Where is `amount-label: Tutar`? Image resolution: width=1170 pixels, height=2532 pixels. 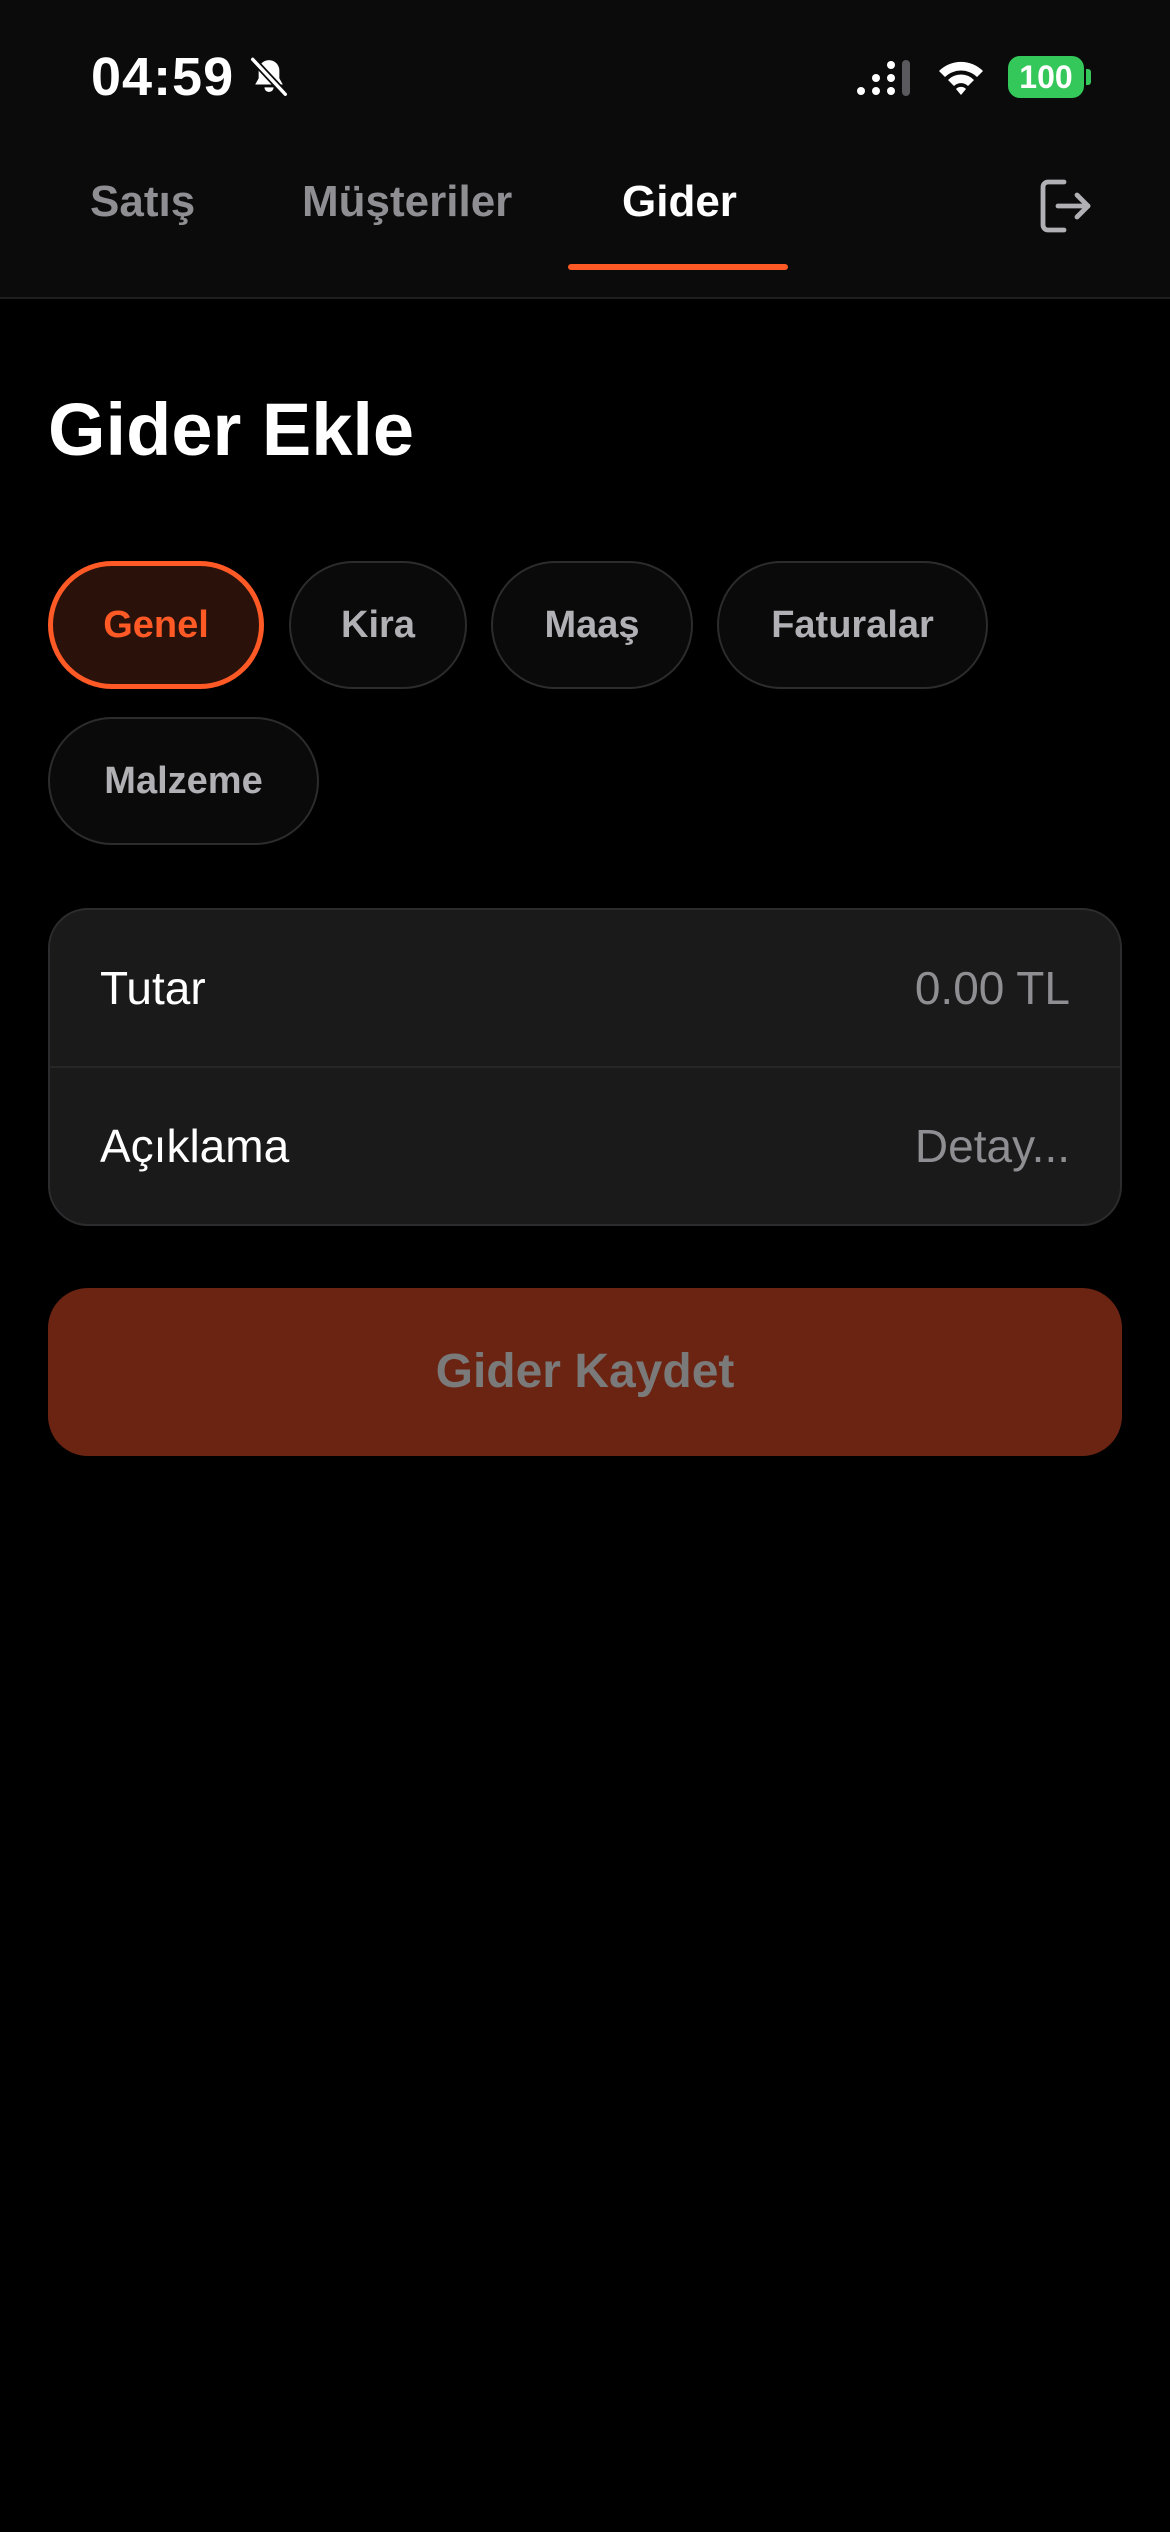 amount-label: Tutar is located at coordinates (153, 988).